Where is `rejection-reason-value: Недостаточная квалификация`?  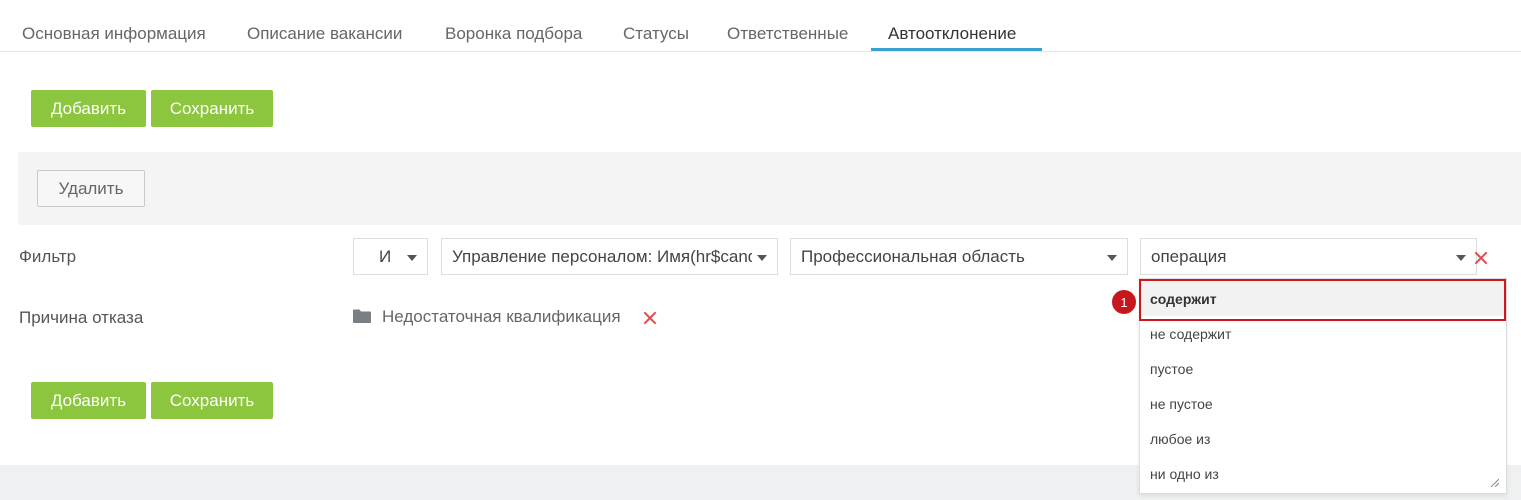
rejection-reason-value: Недостаточная квалификация is located at coordinates (501, 317).